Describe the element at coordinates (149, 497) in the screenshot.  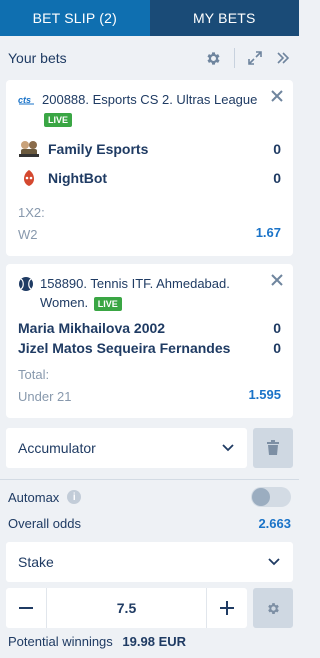
I see `automax-row: Automax i` at that location.